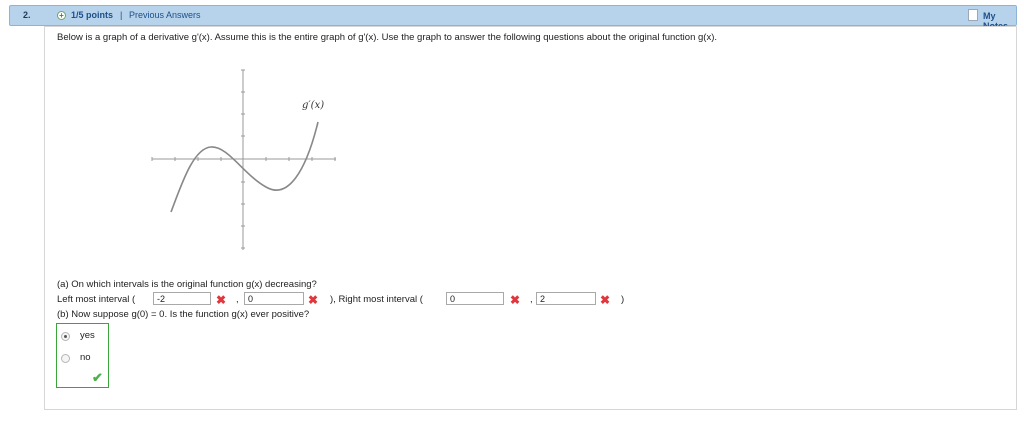  What do you see at coordinates (85, 357) in the screenshot?
I see `option-no-label: no` at bounding box center [85, 357].